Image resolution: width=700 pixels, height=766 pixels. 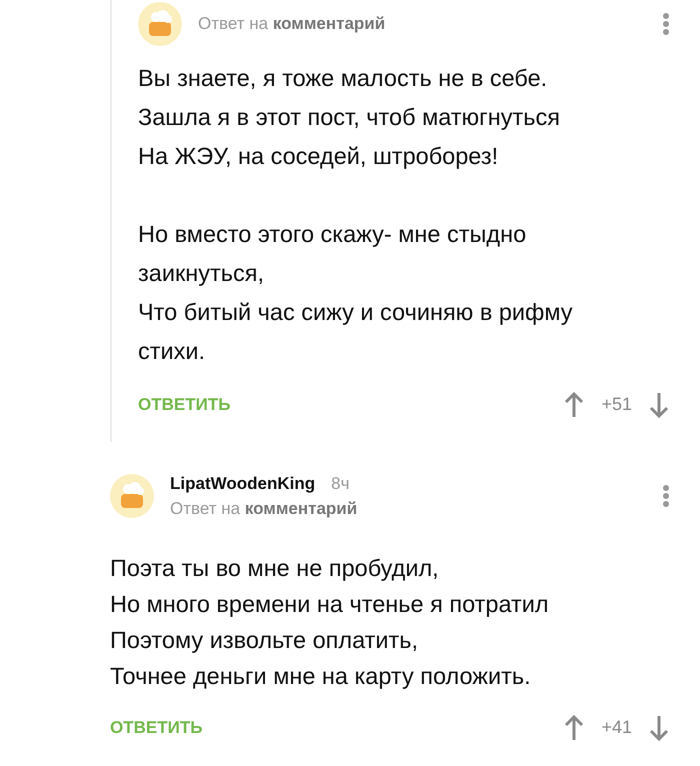 I want to click on username: LipatWoodenKing, so click(x=243, y=483).